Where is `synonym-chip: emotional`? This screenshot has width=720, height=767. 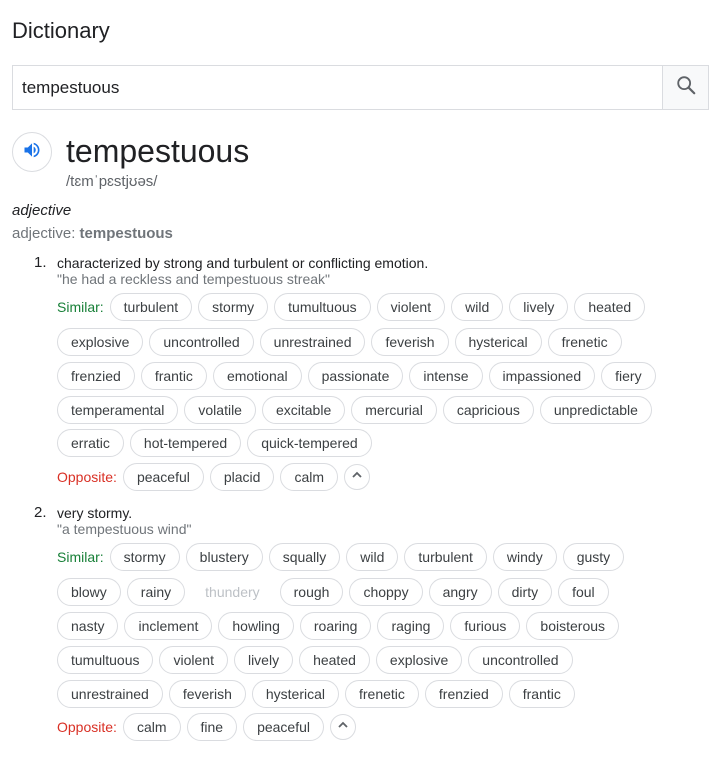
synonym-chip: emotional is located at coordinates (257, 376).